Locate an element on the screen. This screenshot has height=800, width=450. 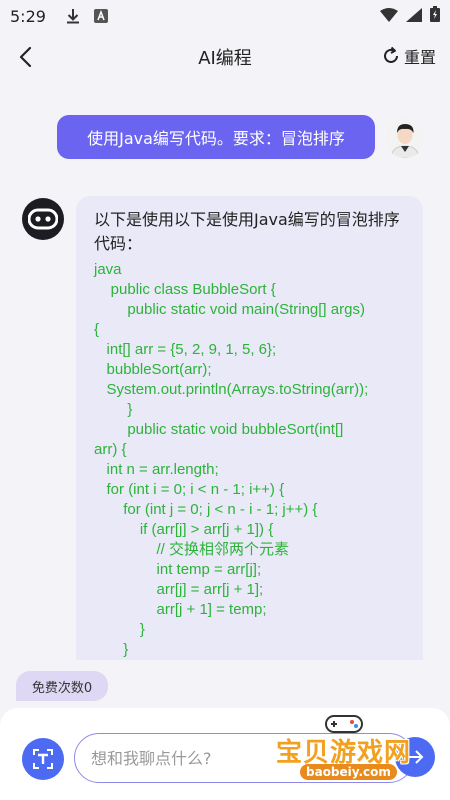
text-mode-button is located at coordinates (43, 759).